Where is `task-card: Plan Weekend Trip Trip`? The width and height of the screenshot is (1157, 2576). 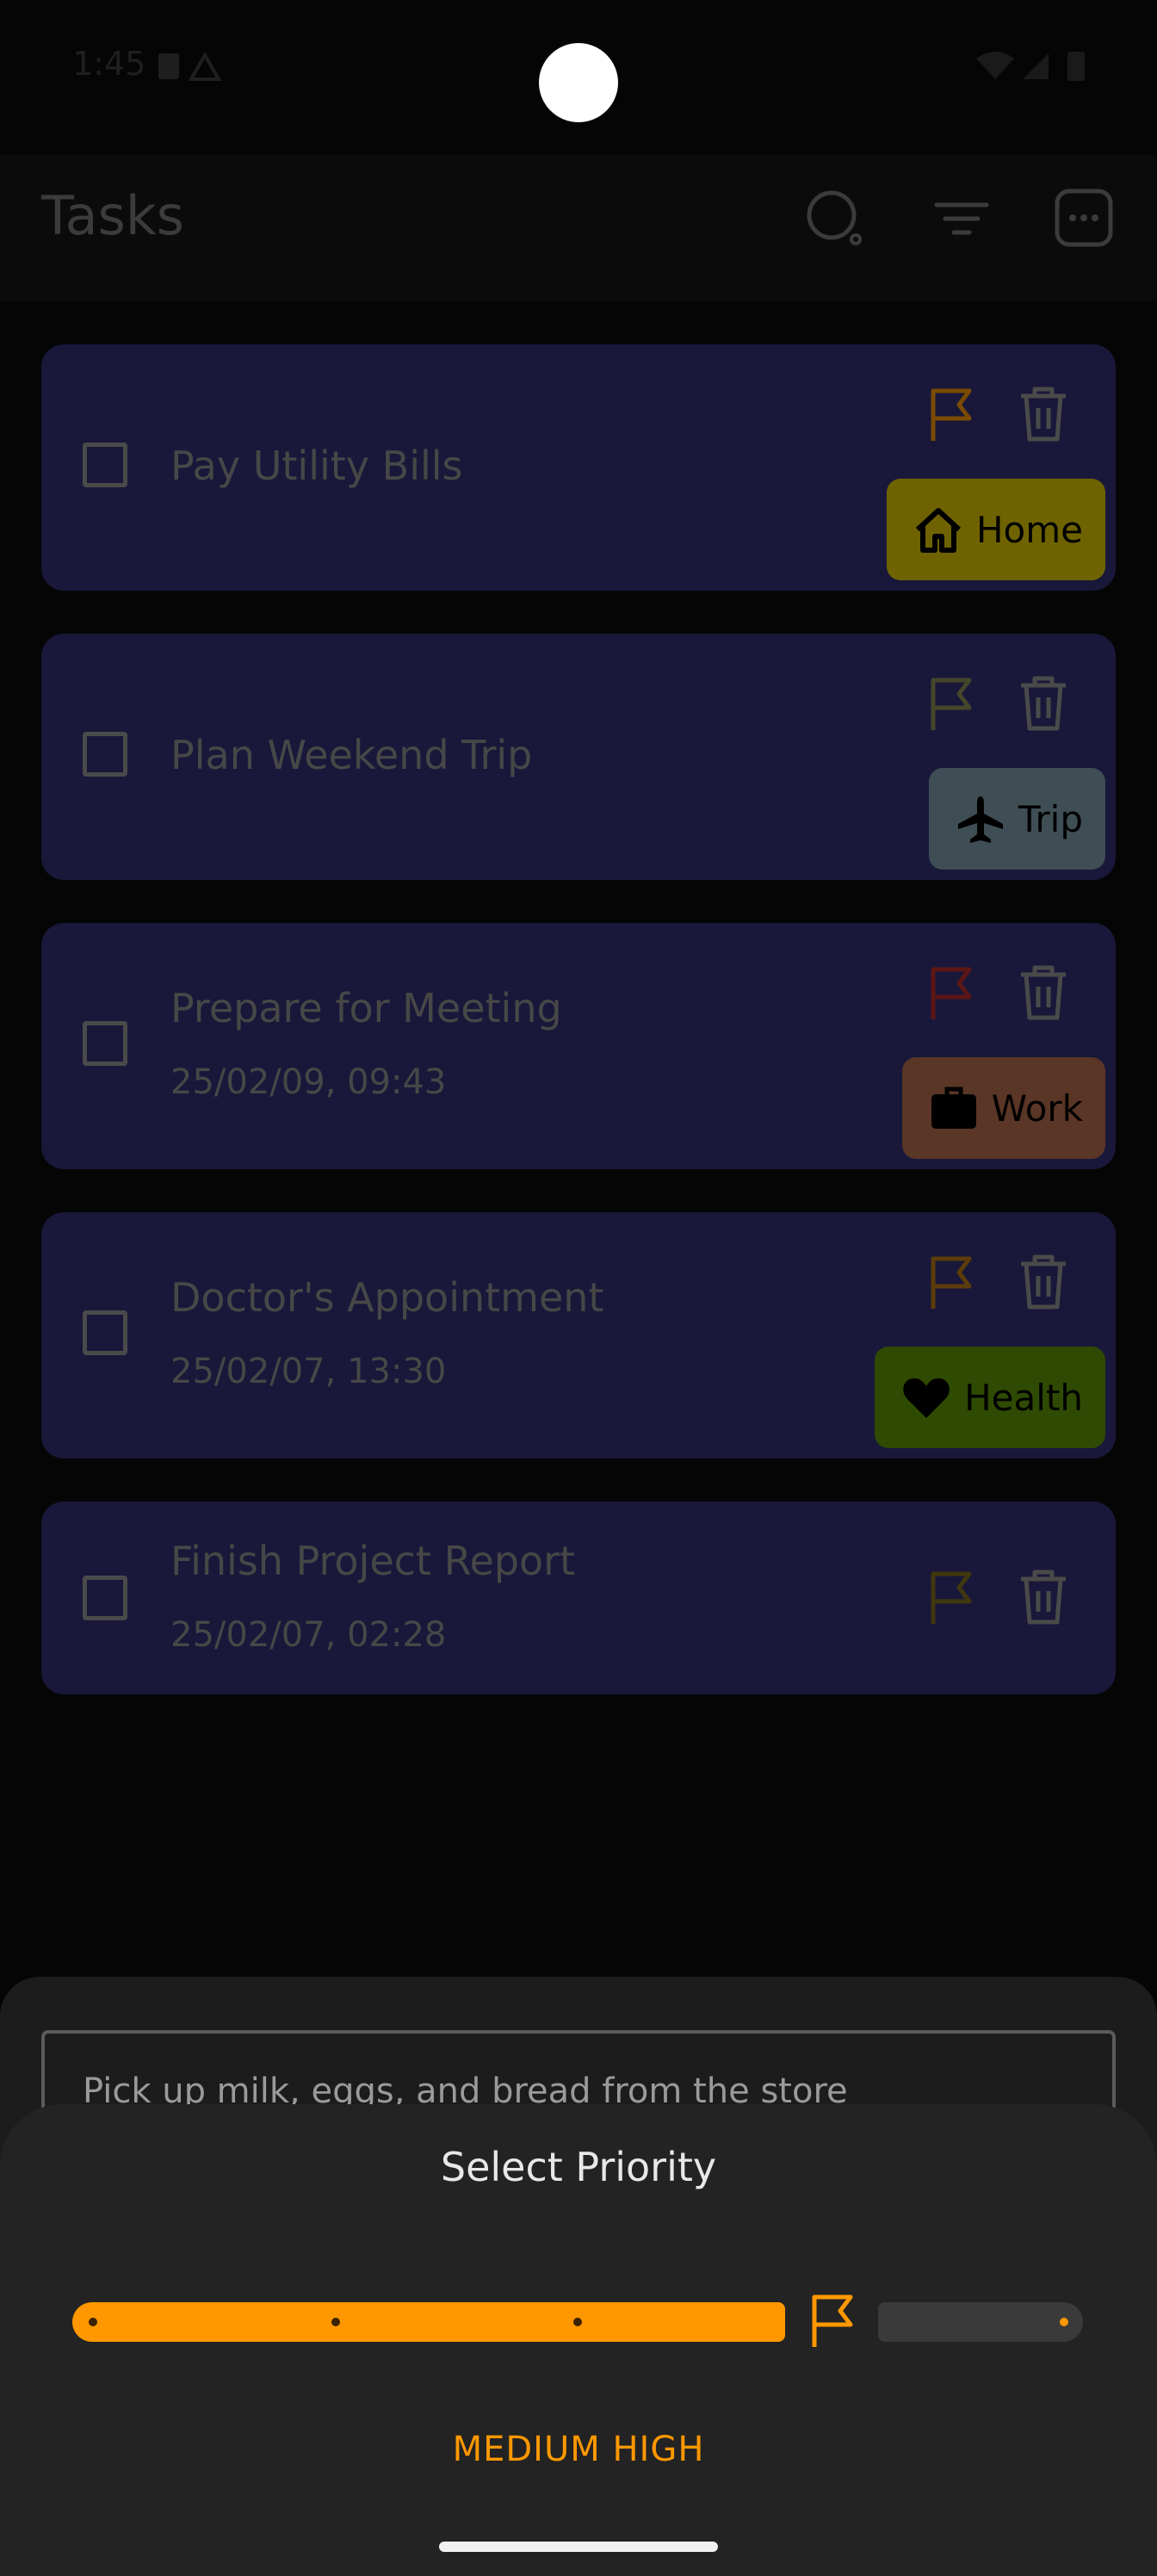
task-card: Plan Weekend Trip Trip is located at coordinates (579, 757).